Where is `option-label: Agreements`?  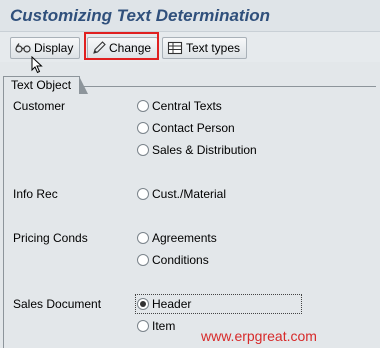
option-label: Agreements is located at coordinates (184, 238).